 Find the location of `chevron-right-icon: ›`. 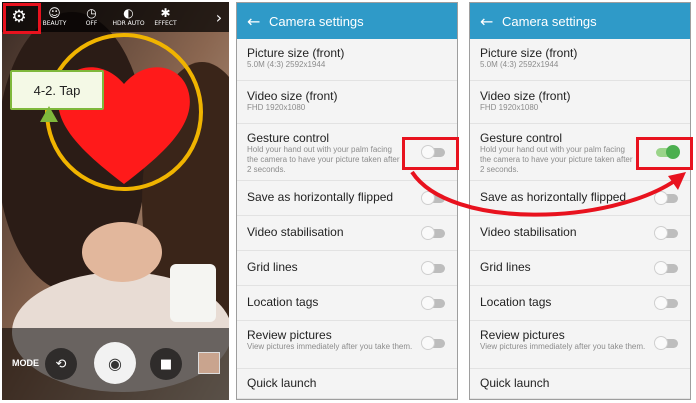

chevron-right-icon: › is located at coordinates (219, 17).